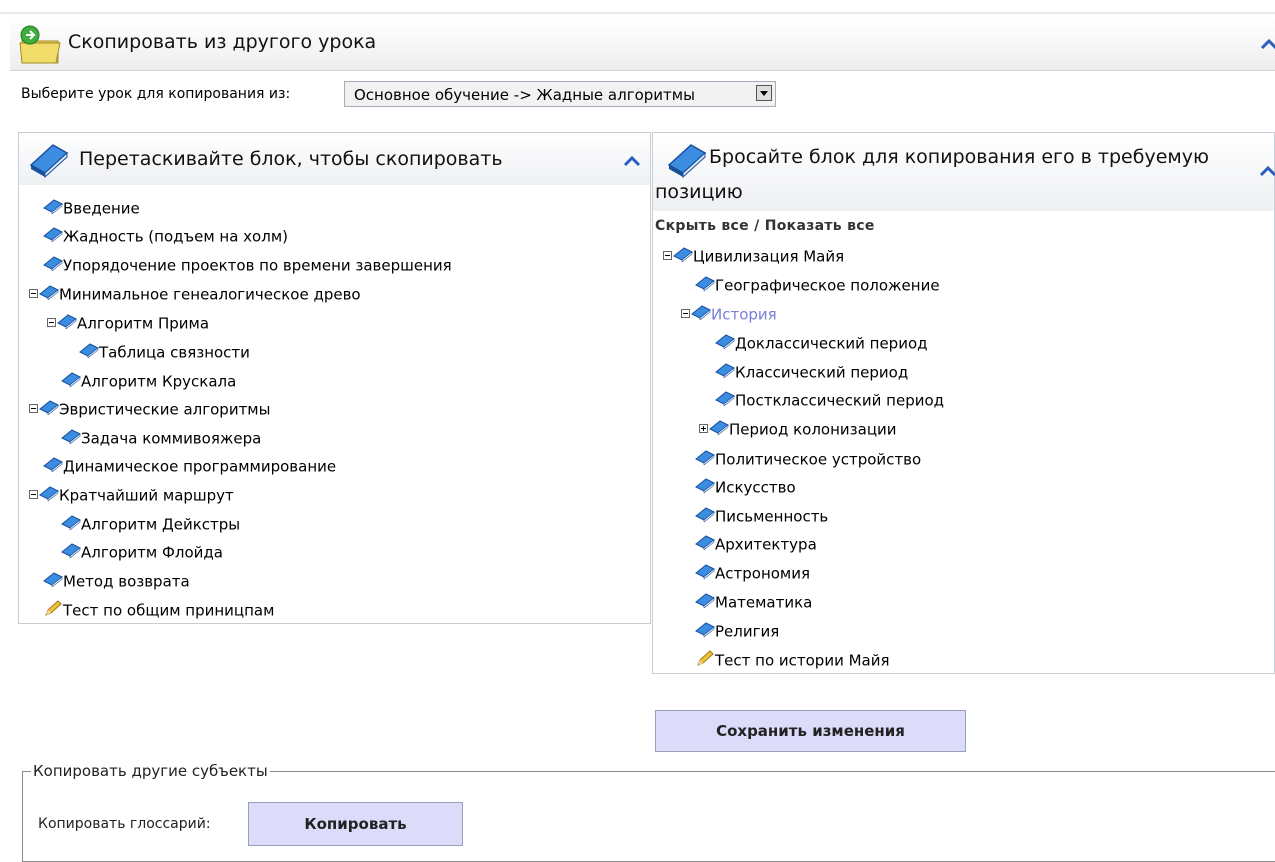 The width and height of the screenshot is (1275, 862). Describe the element at coordinates (1267, 44) in the screenshot. I see `collapse-section-icon` at that location.